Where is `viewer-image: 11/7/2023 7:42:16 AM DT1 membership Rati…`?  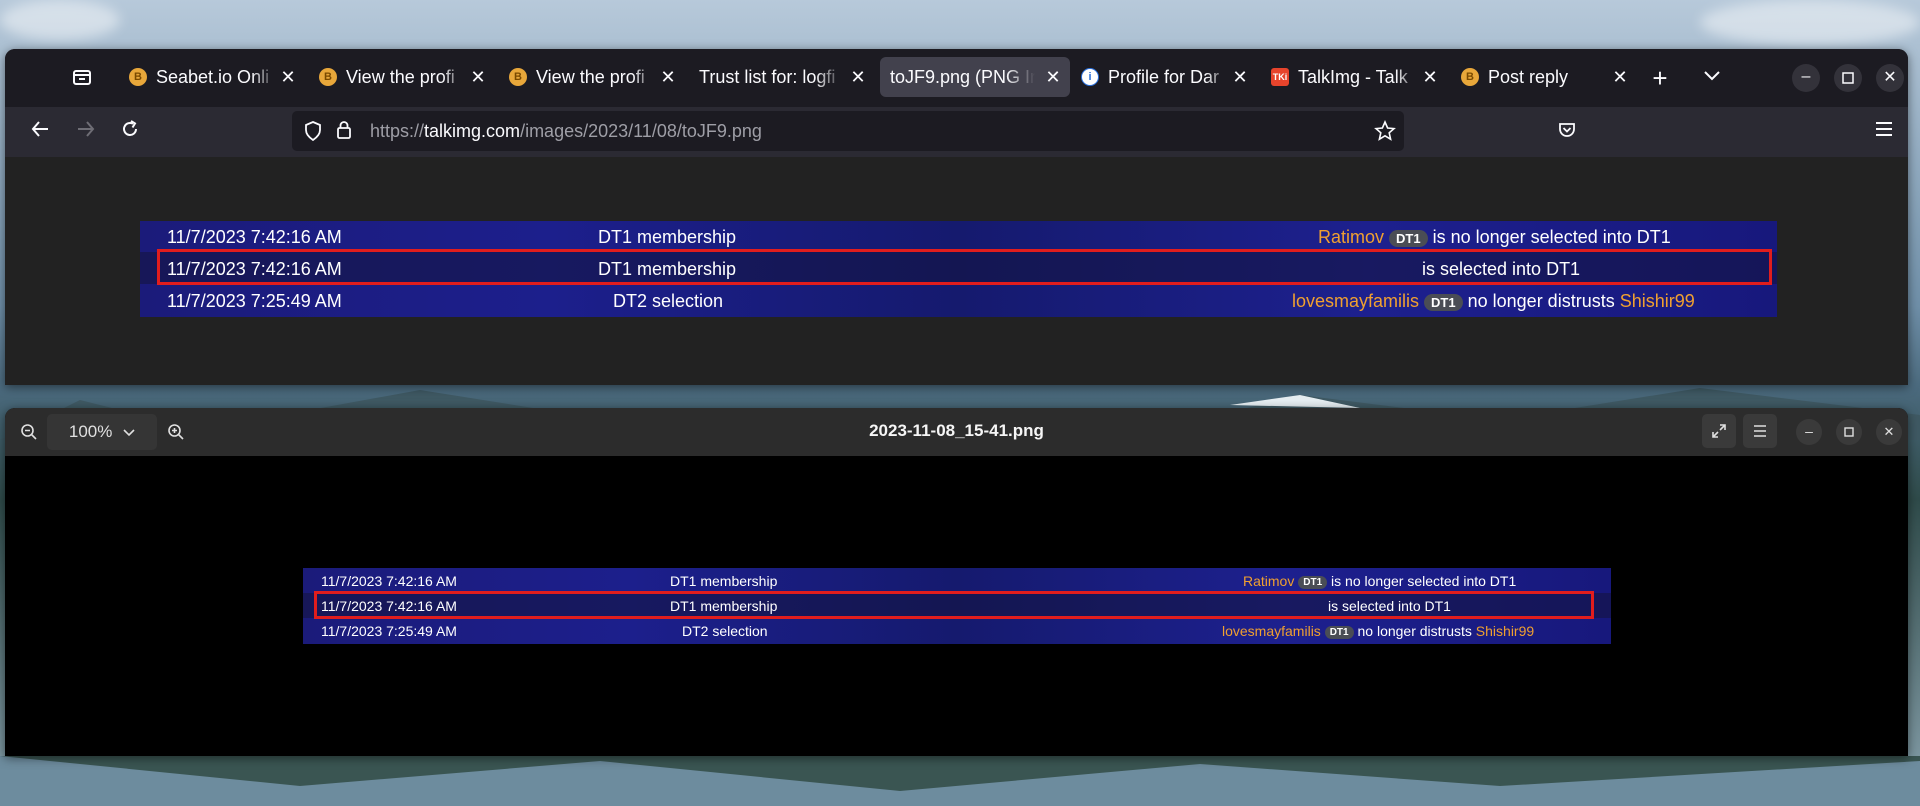 viewer-image: 11/7/2023 7:42:16 AM DT1 membership Rati… is located at coordinates (957, 606).